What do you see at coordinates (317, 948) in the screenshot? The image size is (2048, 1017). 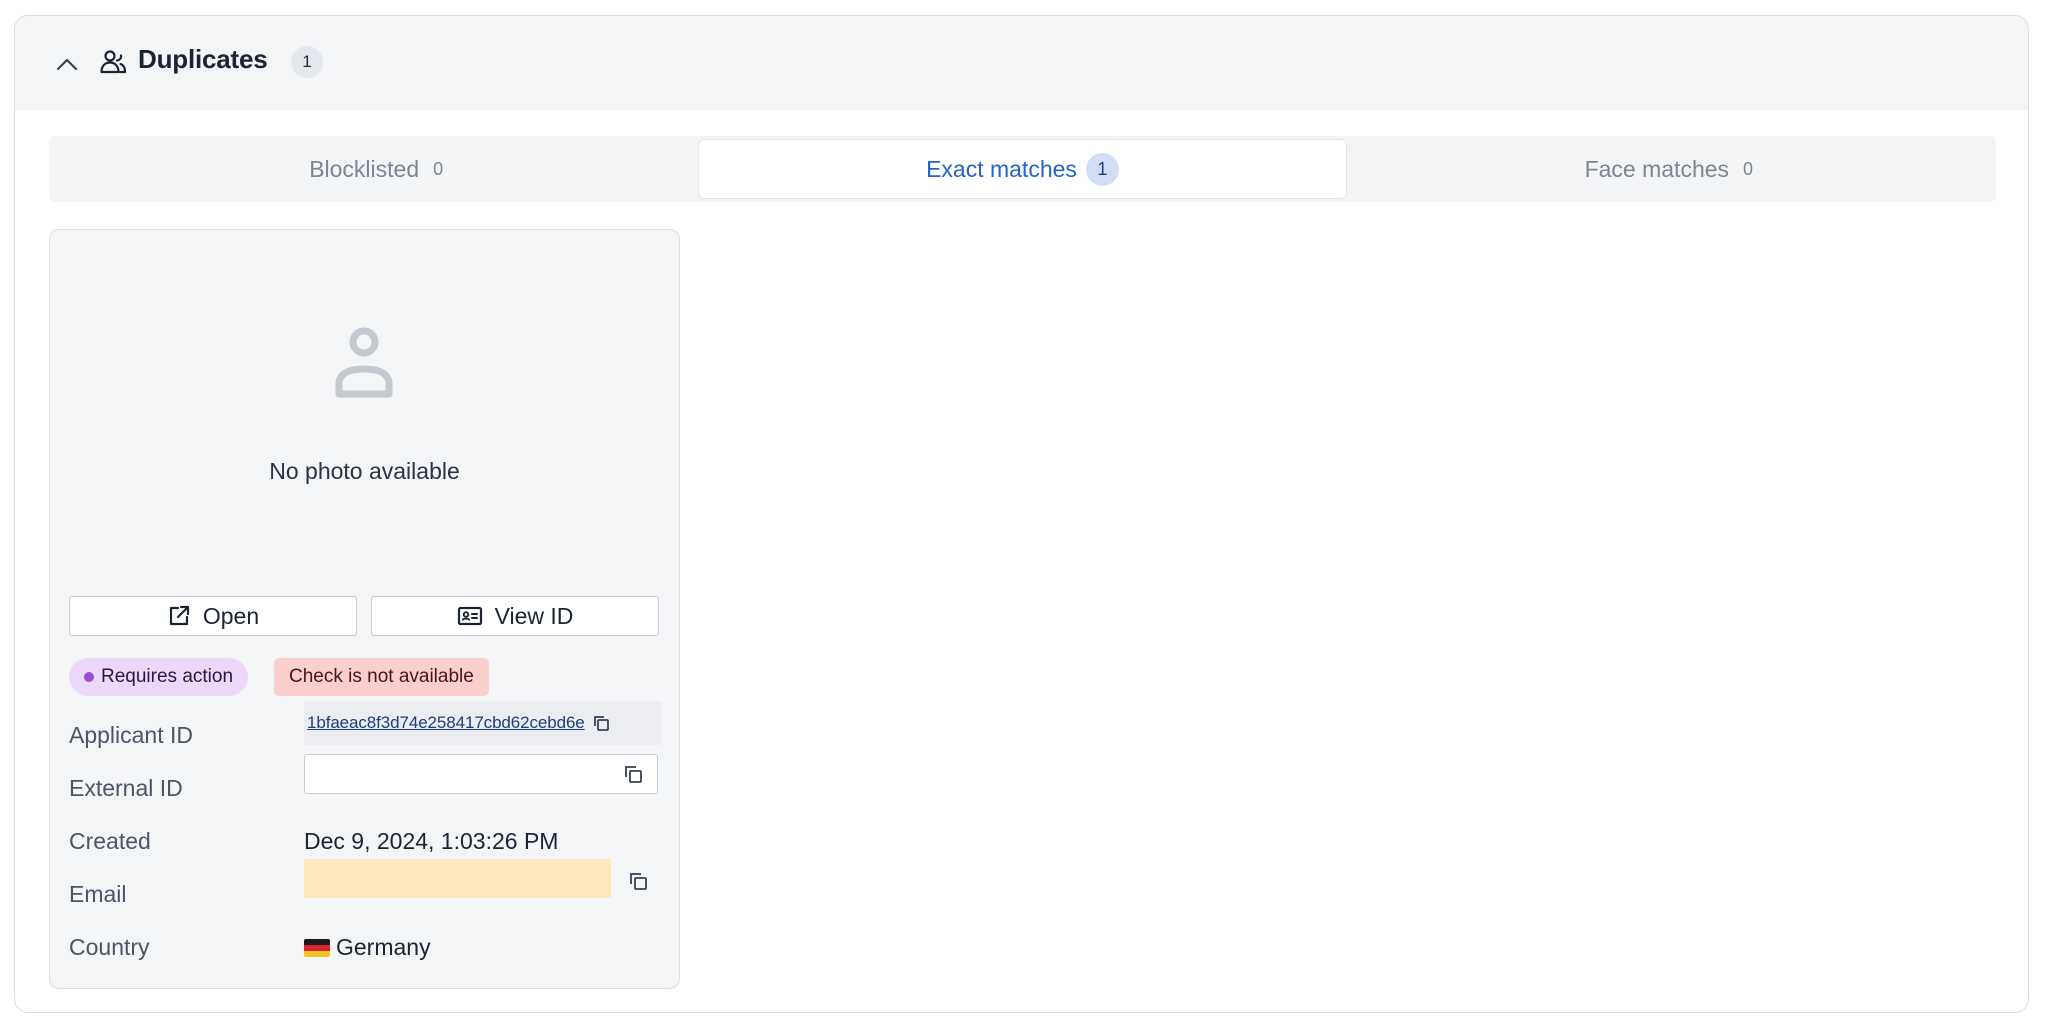 I see `germany-flag-icon` at bounding box center [317, 948].